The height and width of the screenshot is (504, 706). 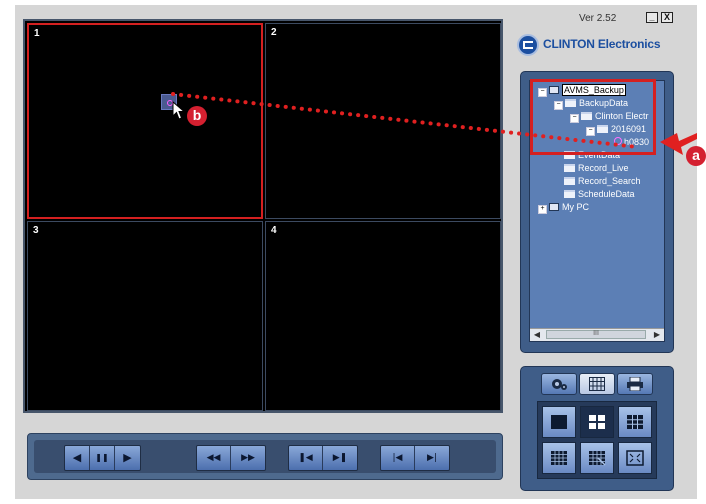 I want to click on speed-button-group: ◀◀ ▶▶, so click(x=231, y=458).